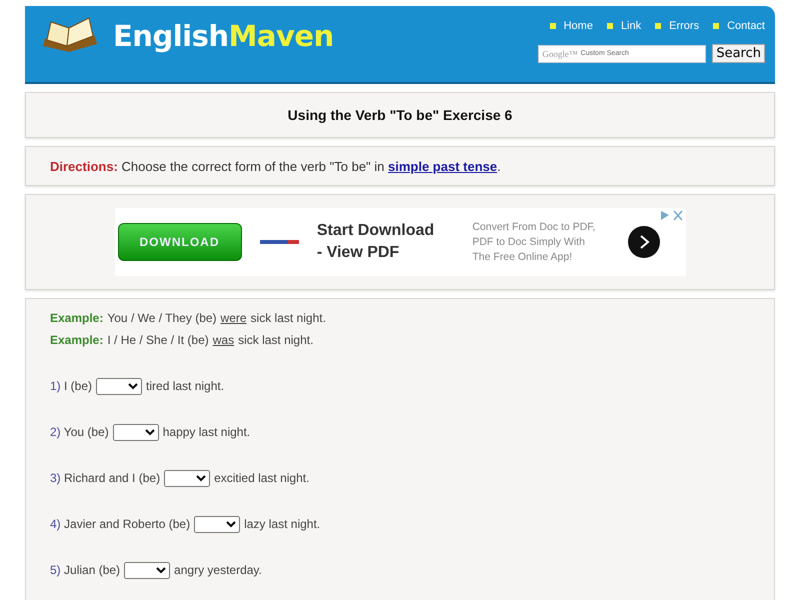  Describe the element at coordinates (385, 242) in the screenshot. I see `ad-headline: Start Download - View PDF` at that location.